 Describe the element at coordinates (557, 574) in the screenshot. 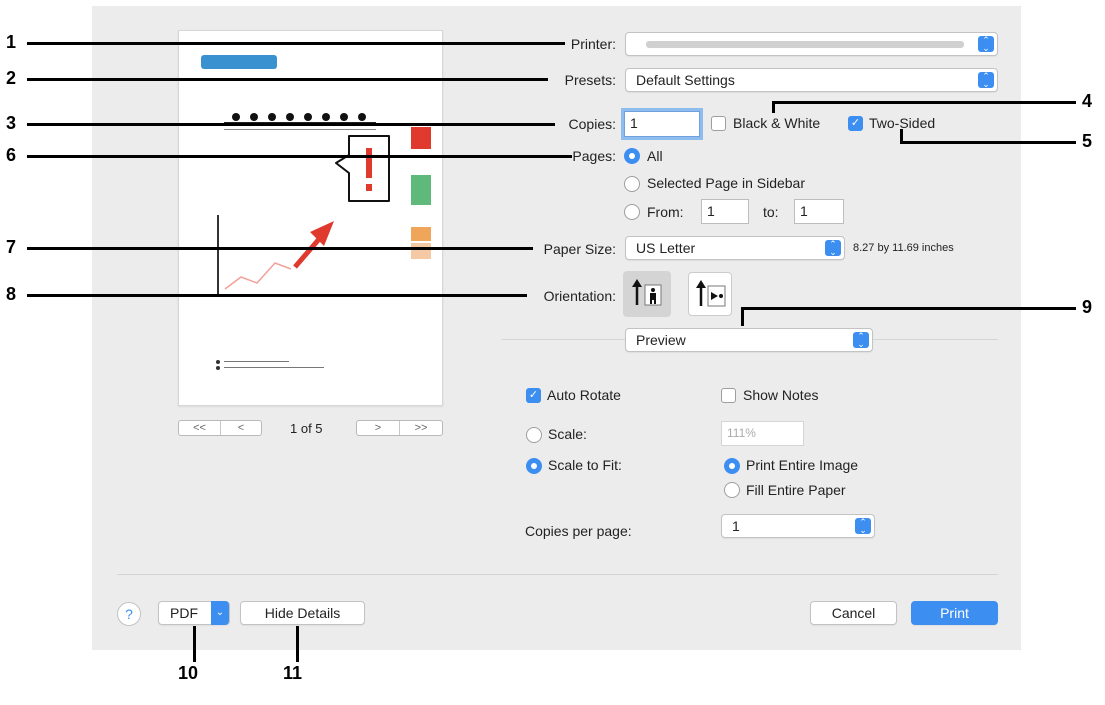

I see `footer-separator` at that location.